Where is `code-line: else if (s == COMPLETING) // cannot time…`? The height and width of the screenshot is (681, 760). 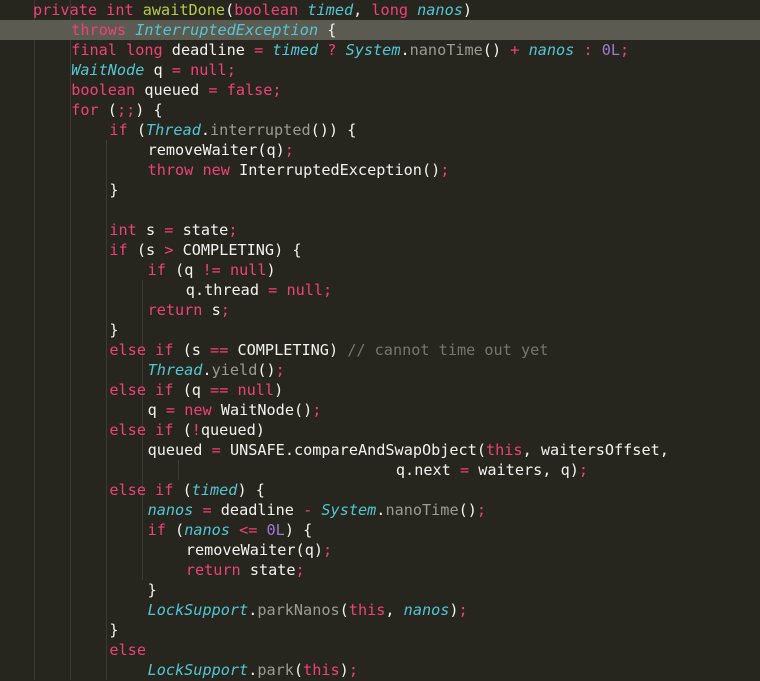 code-line: else if (s == COMPLETING) // cannot time… is located at coordinates (380, 350).